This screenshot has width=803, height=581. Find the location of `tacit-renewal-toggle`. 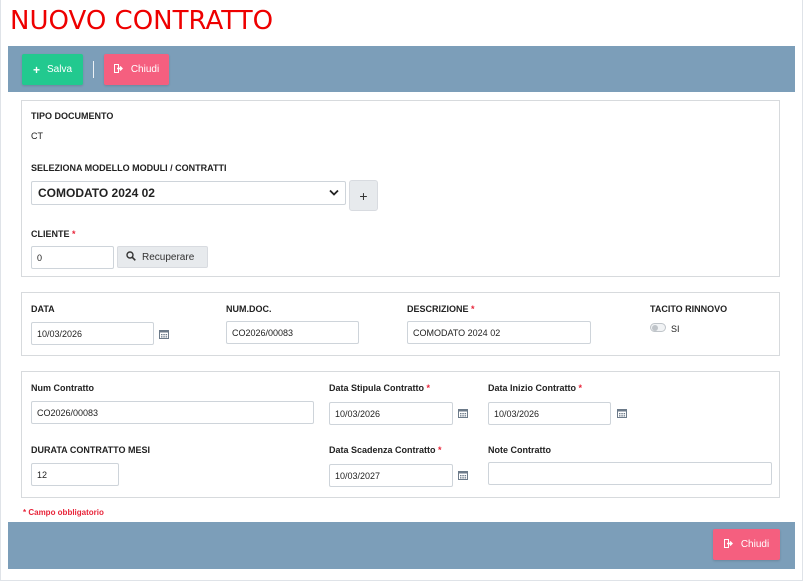

tacit-renewal-toggle is located at coordinates (658, 327).